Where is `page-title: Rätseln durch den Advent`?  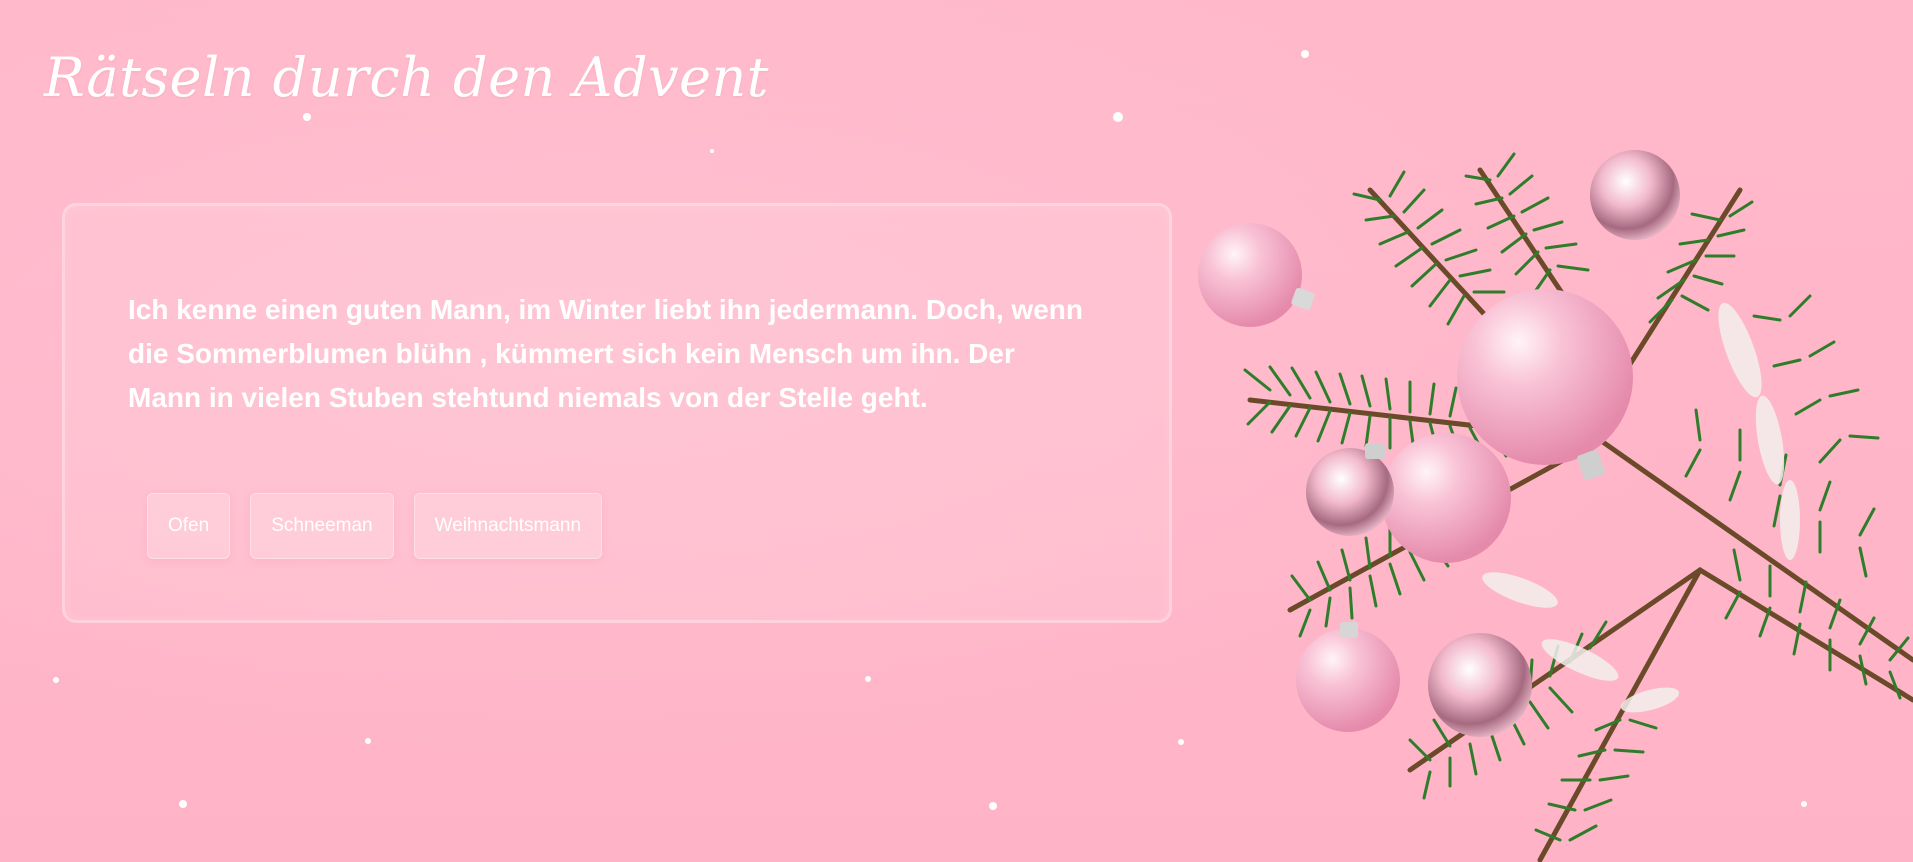
page-title: Rätseln durch den Advent is located at coordinates (406, 77).